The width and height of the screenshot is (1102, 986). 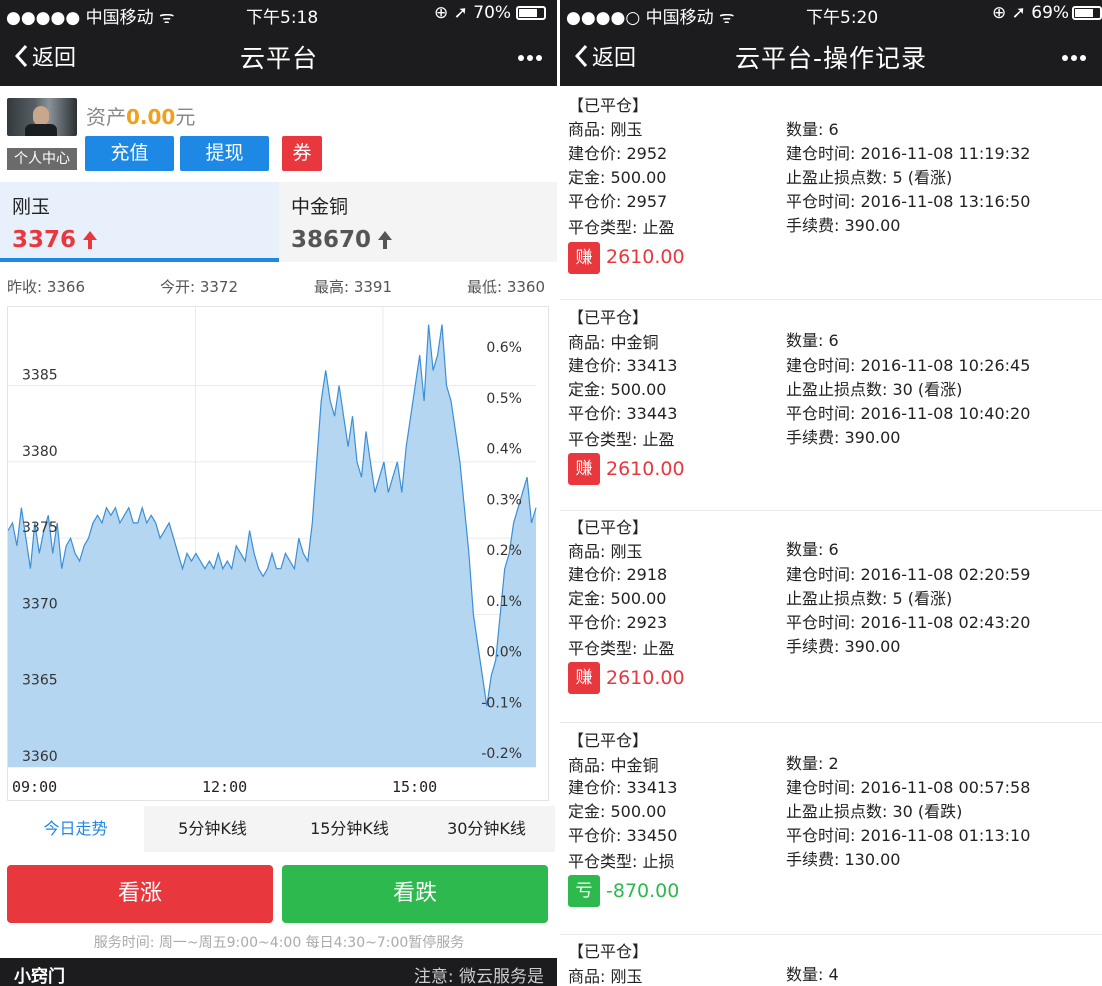 I want to click on record-open-price: 建仓价: 33413, so click(x=623, y=787).